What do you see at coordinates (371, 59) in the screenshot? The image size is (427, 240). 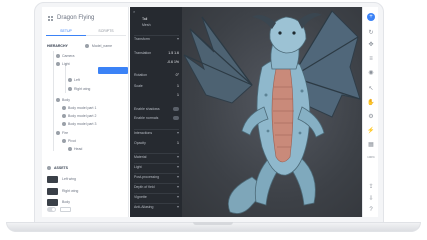 I see `layers-icon: ≡` at bounding box center [371, 59].